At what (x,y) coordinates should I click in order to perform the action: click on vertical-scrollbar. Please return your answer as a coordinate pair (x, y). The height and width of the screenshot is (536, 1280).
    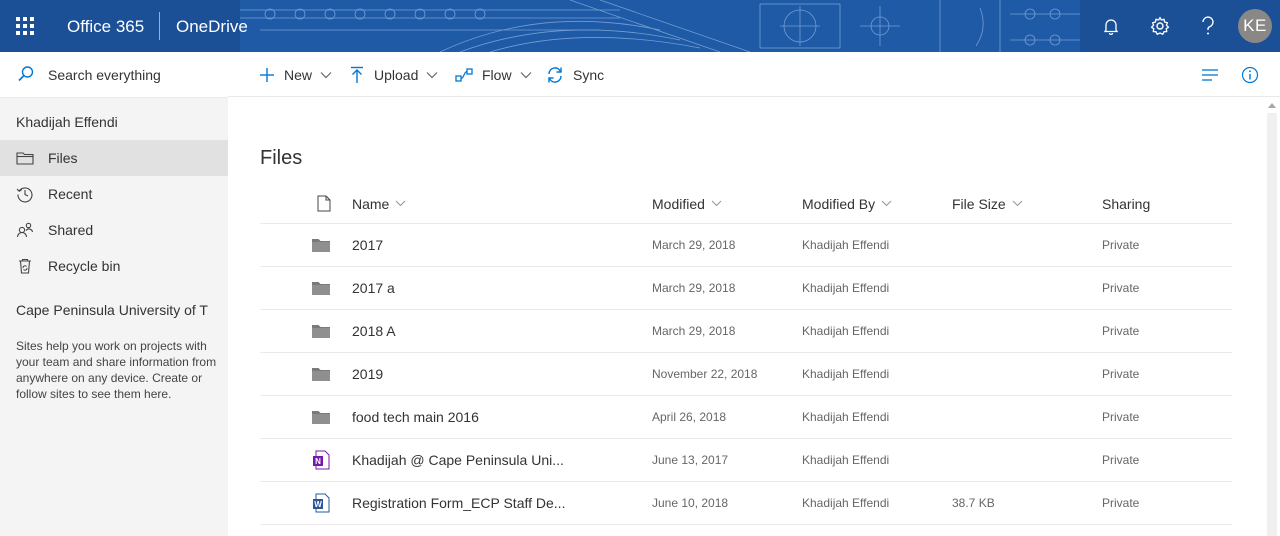
    Looking at the image, I should click on (1272, 316).